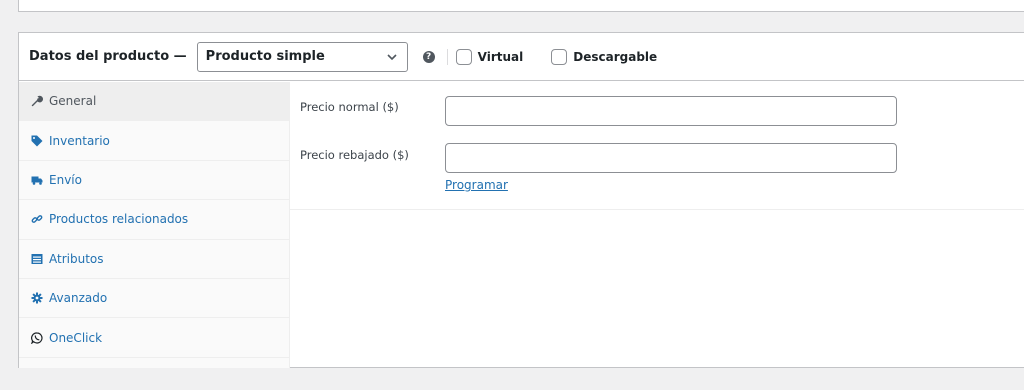 The height and width of the screenshot is (390, 1024). What do you see at coordinates (37, 101) in the screenshot?
I see `wrench-icon` at bounding box center [37, 101].